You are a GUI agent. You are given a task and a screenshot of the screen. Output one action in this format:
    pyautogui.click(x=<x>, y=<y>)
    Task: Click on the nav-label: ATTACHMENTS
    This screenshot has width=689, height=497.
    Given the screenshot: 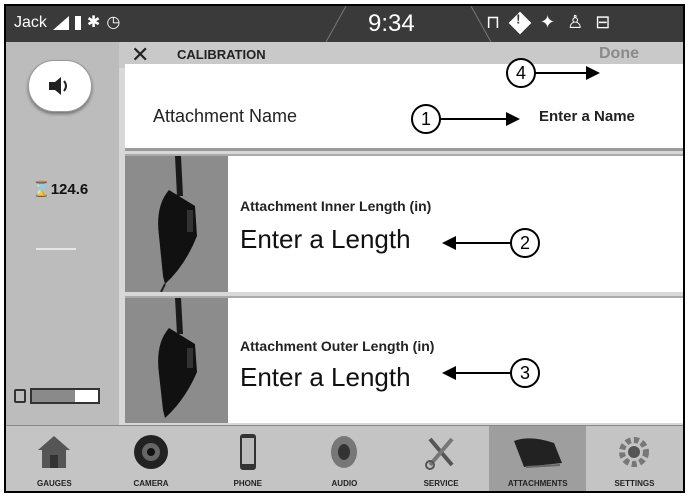 What is the action you would take?
    pyautogui.click(x=537, y=483)
    